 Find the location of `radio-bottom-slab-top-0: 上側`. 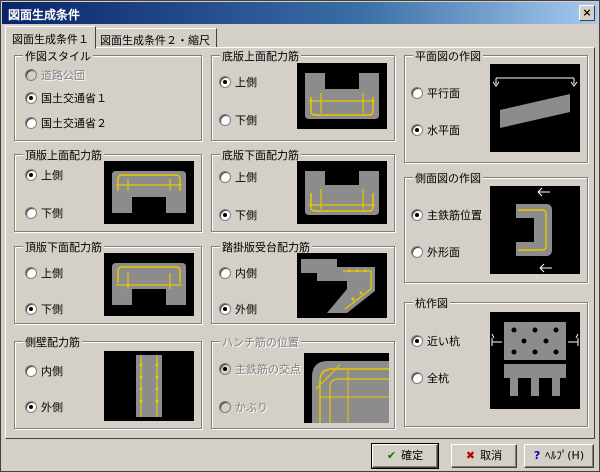

radio-bottom-slab-top-0: 上側 is located at coordinates (238, 82).